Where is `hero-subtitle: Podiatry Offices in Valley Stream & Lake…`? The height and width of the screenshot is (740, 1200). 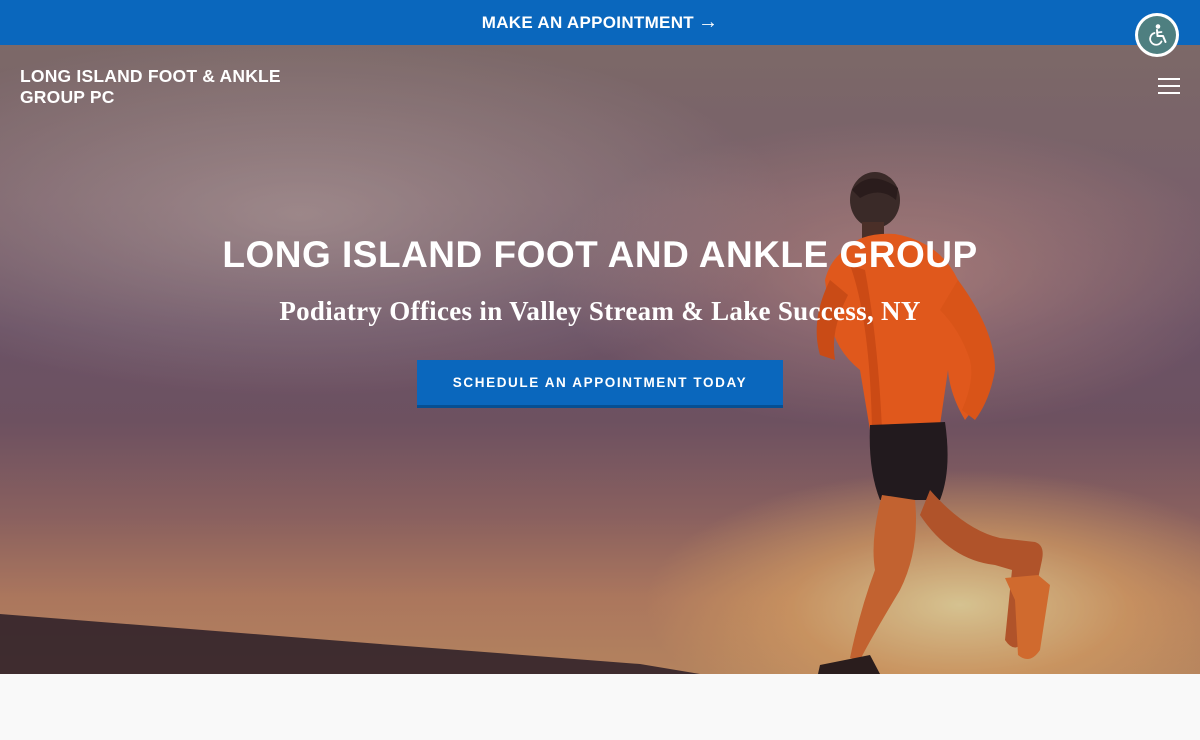
hero-subtitle: Podiatry Offices in Valley Stream & Lake… is located at coordinates (600, 311).